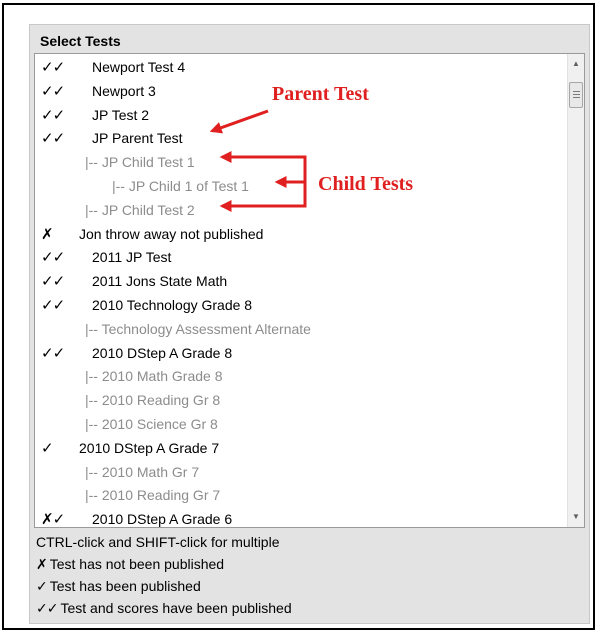 The image size is (600, 635). Describe the element at coordinates (300, 518) in the screenshot. I see `list-item: ✗✓ 2010 DStep A Grade 6` at that location.